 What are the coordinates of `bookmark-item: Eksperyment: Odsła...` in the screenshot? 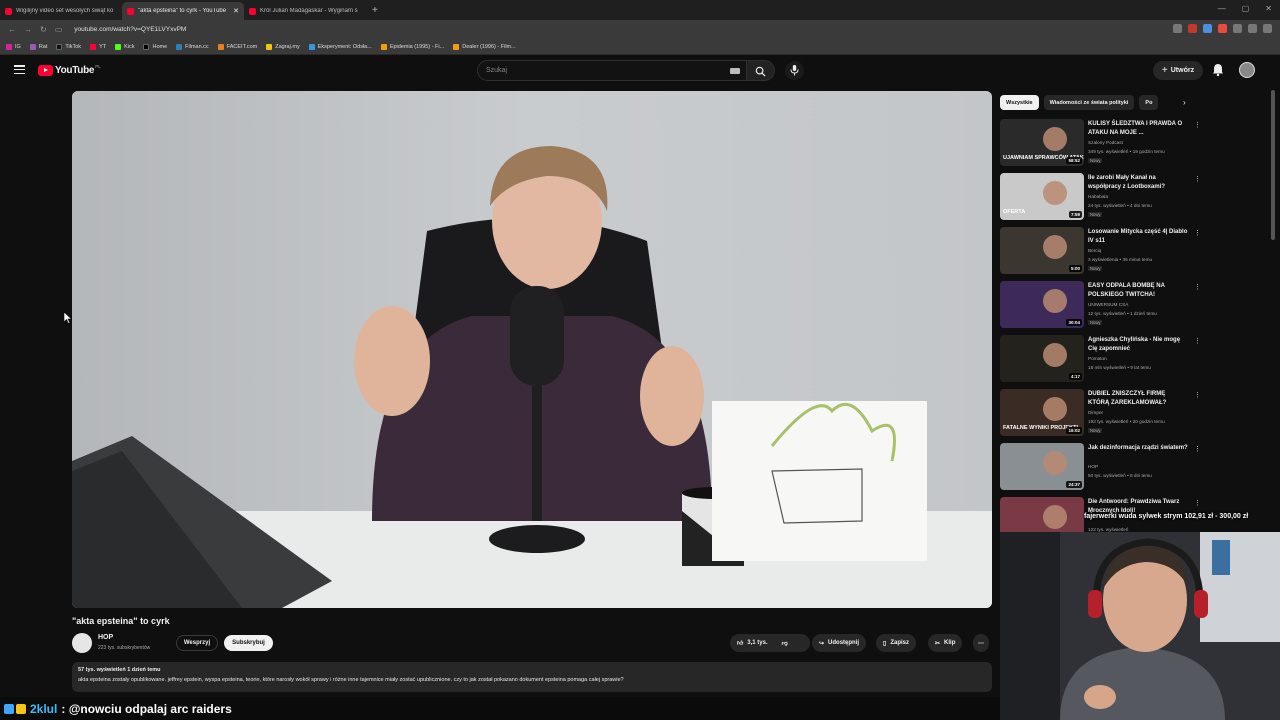 It's located at (340, 46).